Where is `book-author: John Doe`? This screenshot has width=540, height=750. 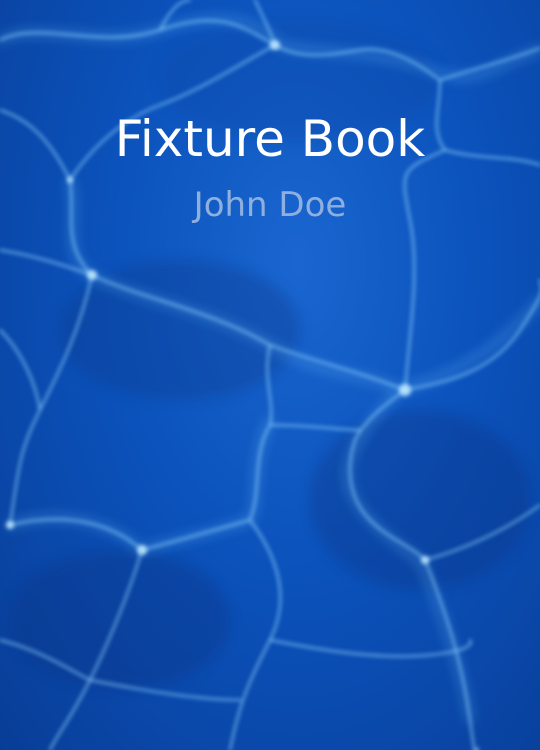 book-author: John Doe is located at coordinates (270, 205).